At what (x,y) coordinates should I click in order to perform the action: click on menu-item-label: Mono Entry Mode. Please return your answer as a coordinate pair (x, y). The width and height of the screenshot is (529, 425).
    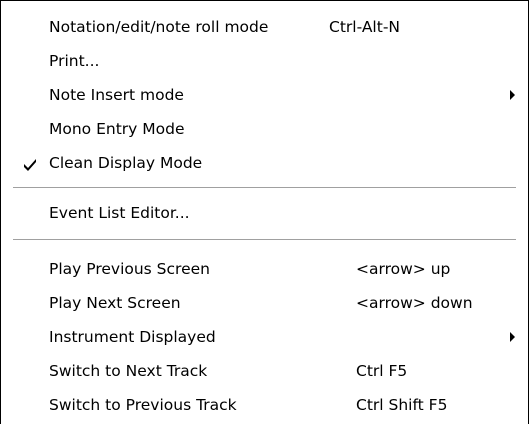
    Looking at the image, I should click on (117, 129).